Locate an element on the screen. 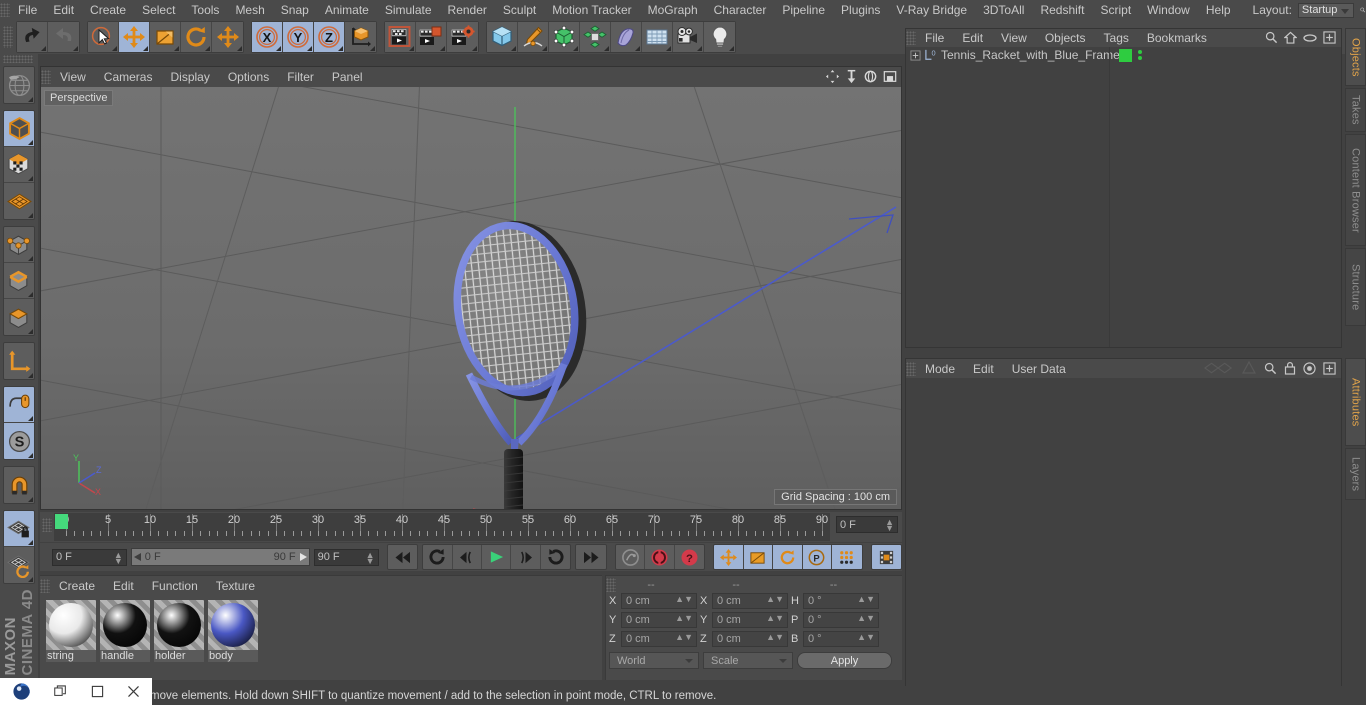 The height and width of the screenshot is (705, 1366). render-region-button is located at coordinates (431, 37).